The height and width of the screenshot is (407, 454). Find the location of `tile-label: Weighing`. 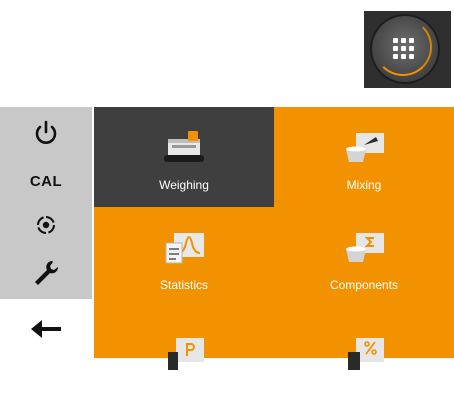

tile-label: Weighing is located at coordinates (184, 185).